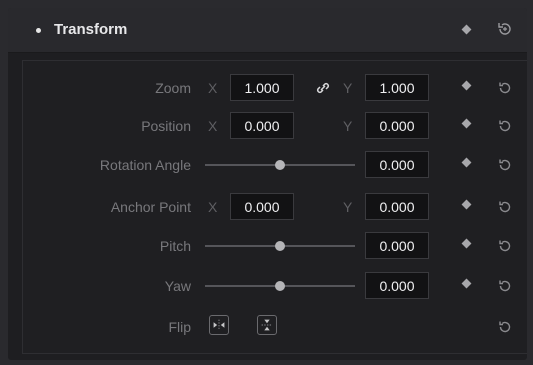  Describe the element at coordinates (150, 207) in the screenshot. I see `anchor-label: Anchor Point` at that location.